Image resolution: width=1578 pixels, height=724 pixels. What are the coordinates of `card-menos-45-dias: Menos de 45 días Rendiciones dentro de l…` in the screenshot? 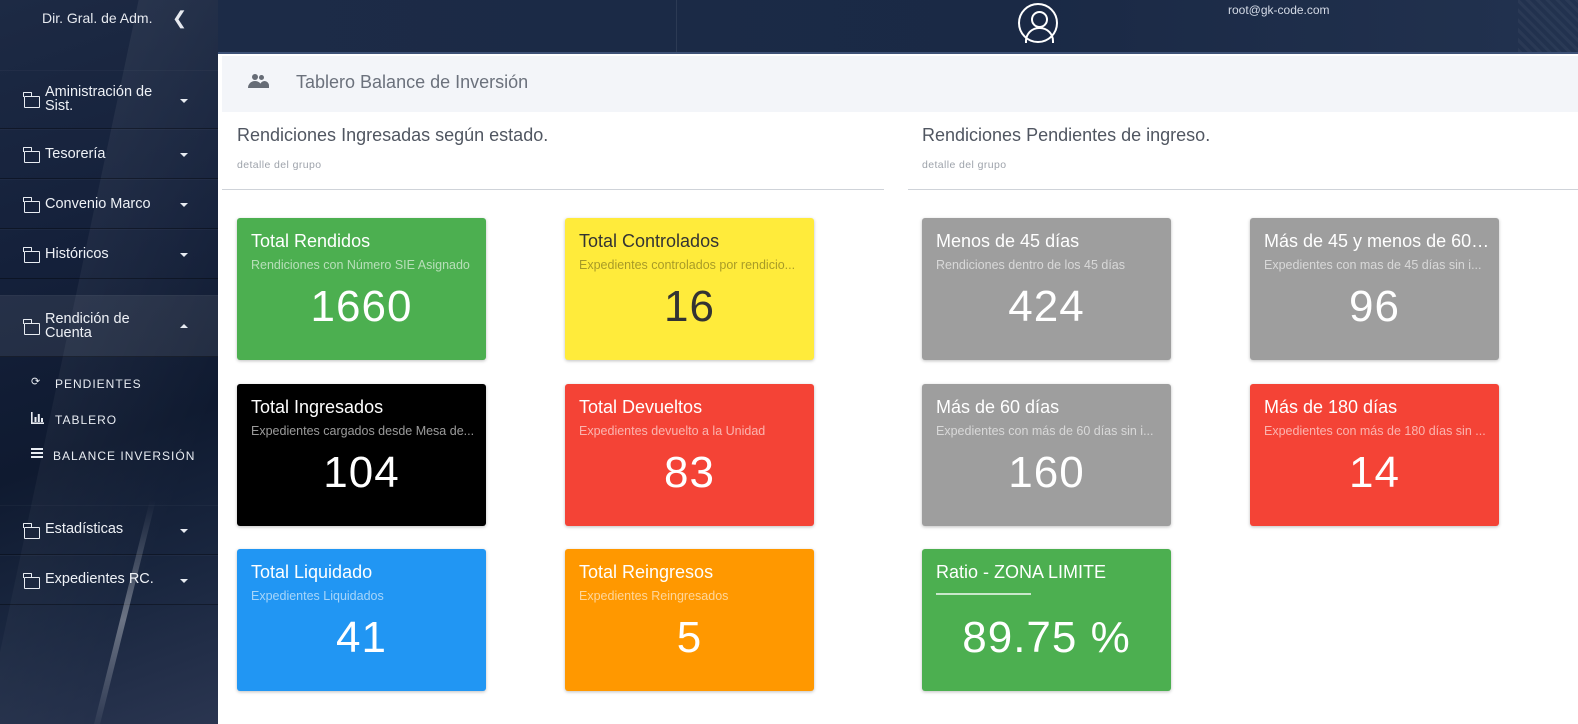 It's located at (1046, 289).